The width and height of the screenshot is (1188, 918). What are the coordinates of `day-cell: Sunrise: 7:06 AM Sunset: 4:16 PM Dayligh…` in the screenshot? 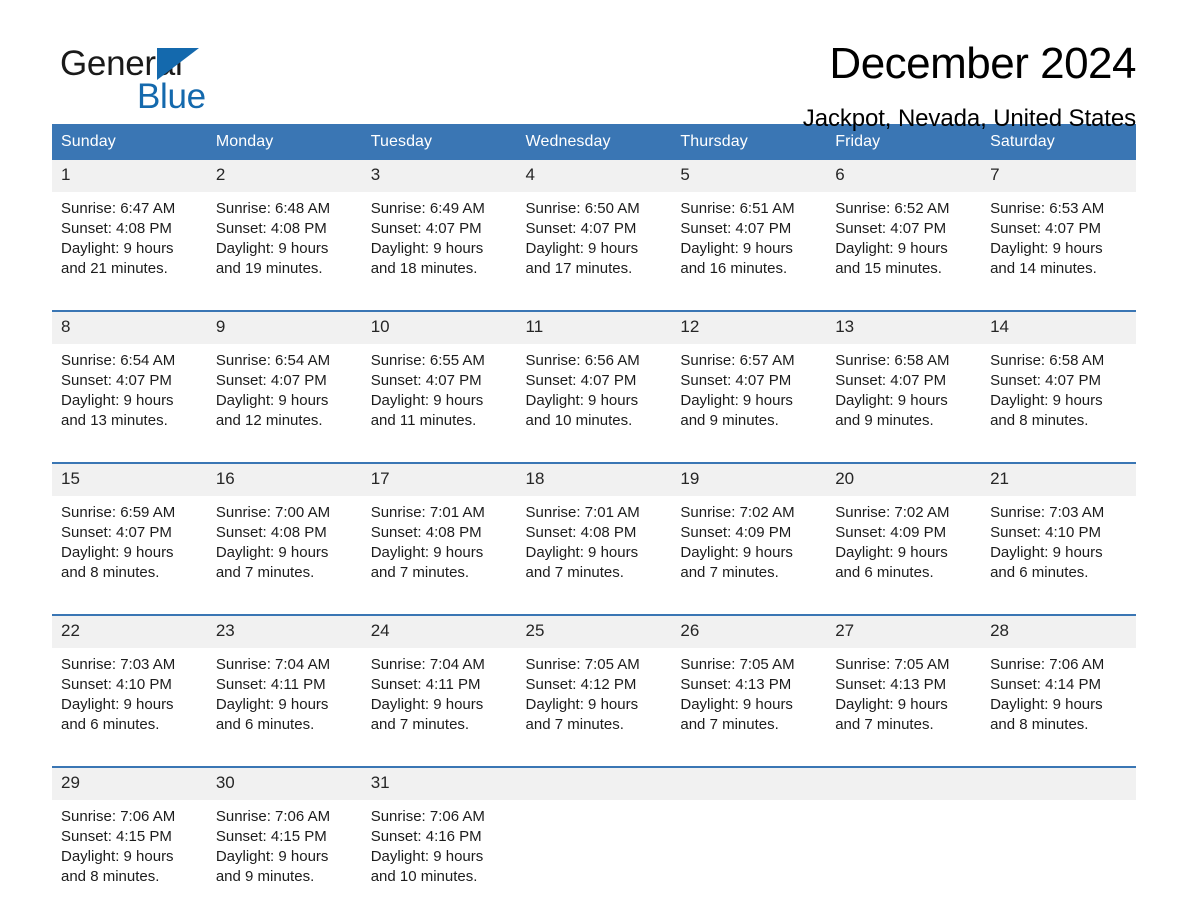 It's located at (439, 852).